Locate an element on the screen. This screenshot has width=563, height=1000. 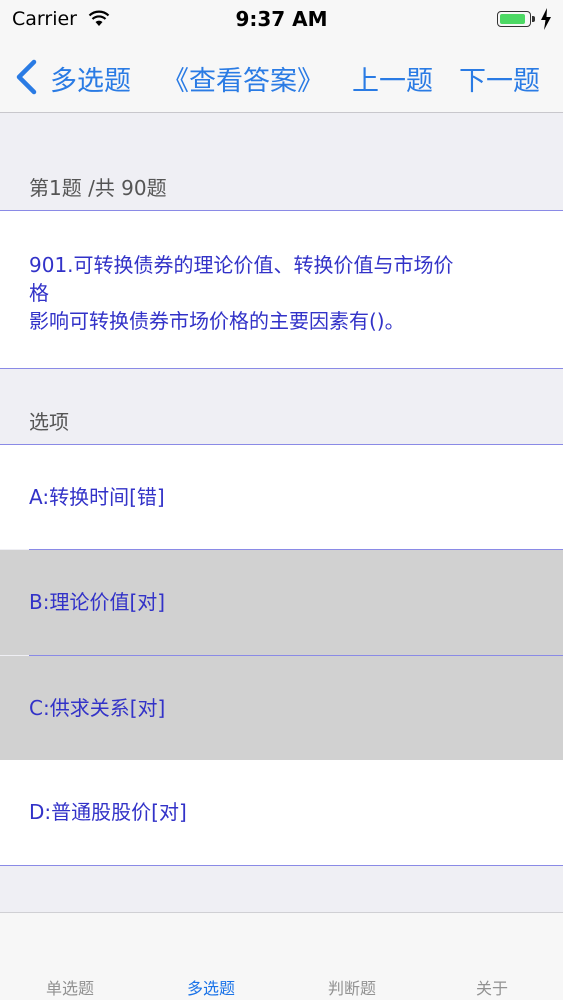
tab-single-choice: 单选题 is located at coordinates (70, 987).